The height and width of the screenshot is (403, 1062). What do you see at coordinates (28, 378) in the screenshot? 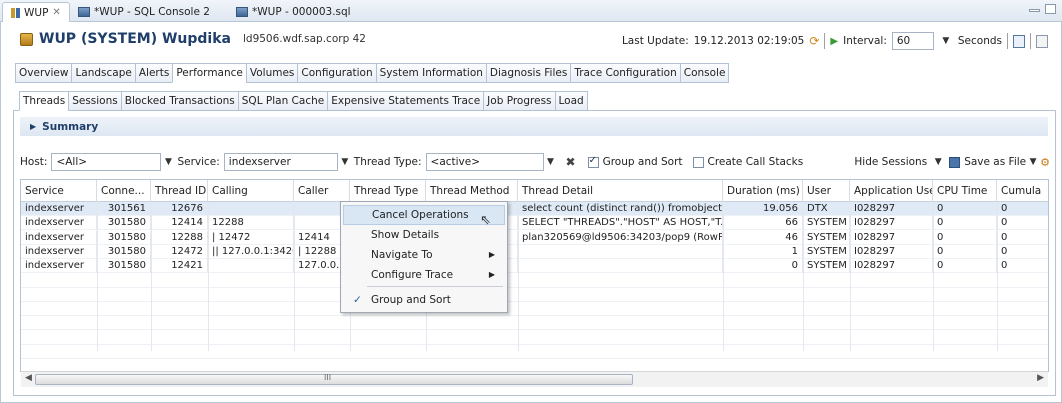
I see `scroll-left-icon: ◀` at bounding box center [28, 378].